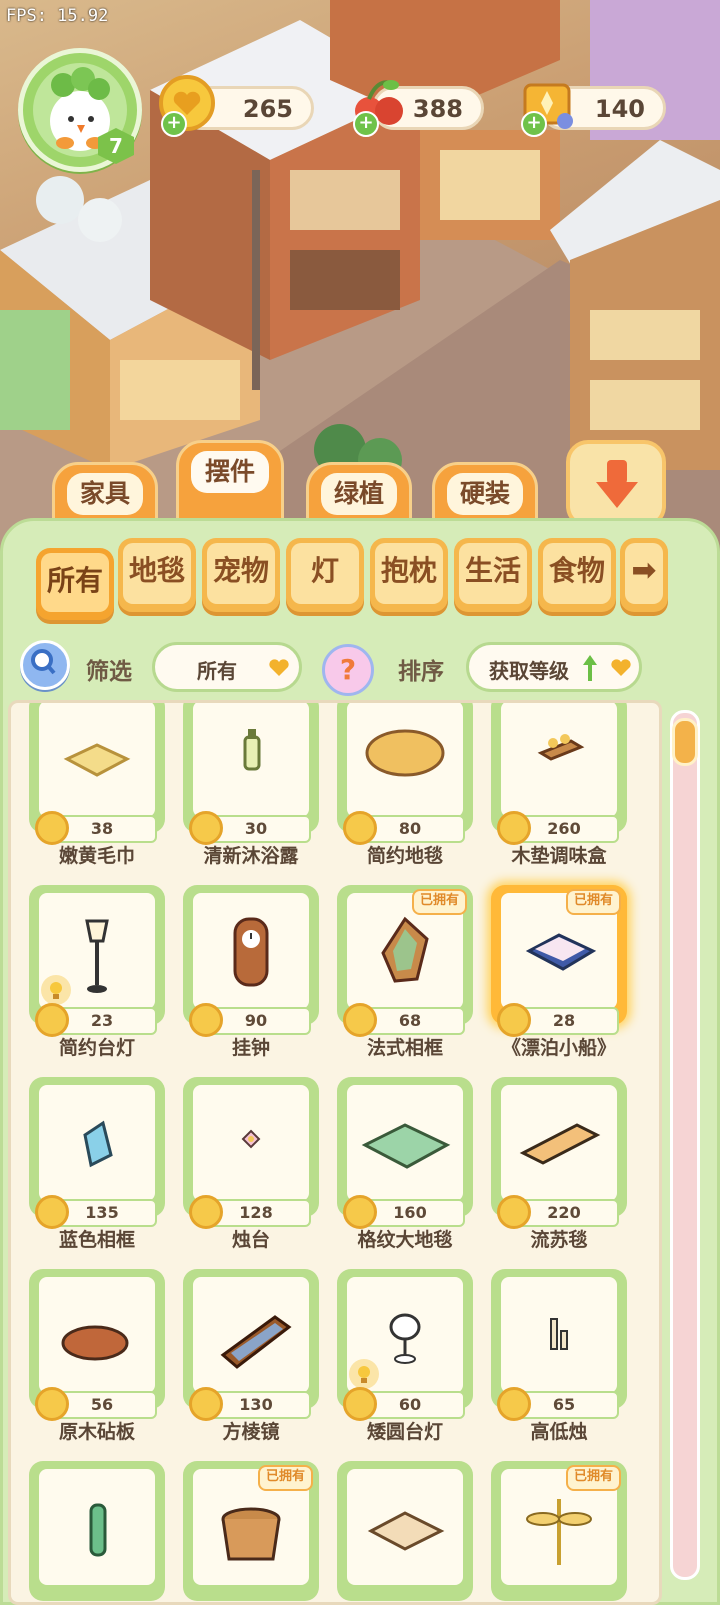 The width and height of the screenshot is (720, 1605). I want to click on subtab-food: 食物, so click(577, 575).